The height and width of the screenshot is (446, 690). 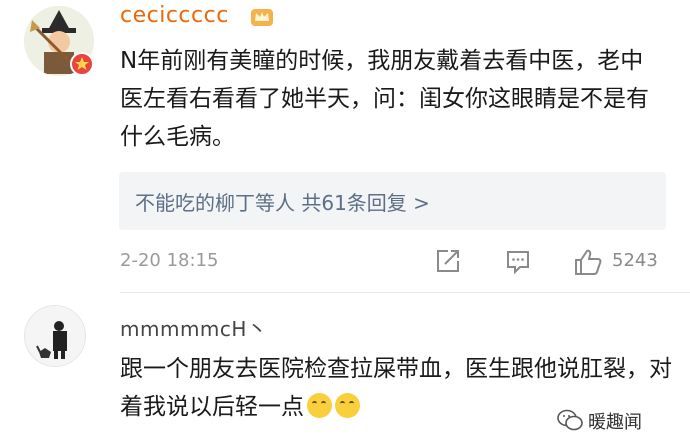 What do you see at coordinates (282, 201) in the screenshot?
I see `replies-link: 不能吃的柳丁等人 共61条回复 >` at bounding box center [282, 201].